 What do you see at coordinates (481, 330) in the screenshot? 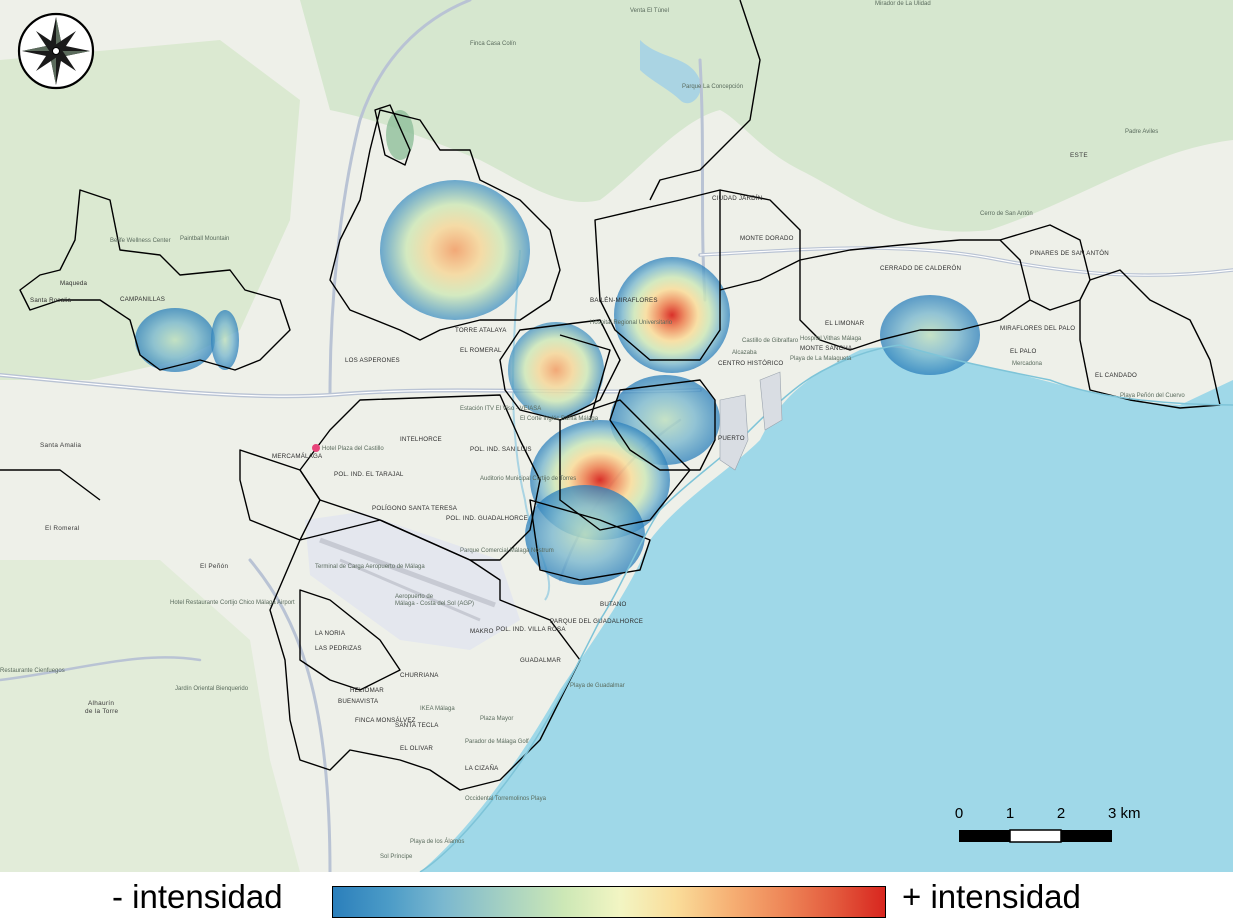
I see `svg-text: TORRE ATALAYA` at bounding box center [481, 330].